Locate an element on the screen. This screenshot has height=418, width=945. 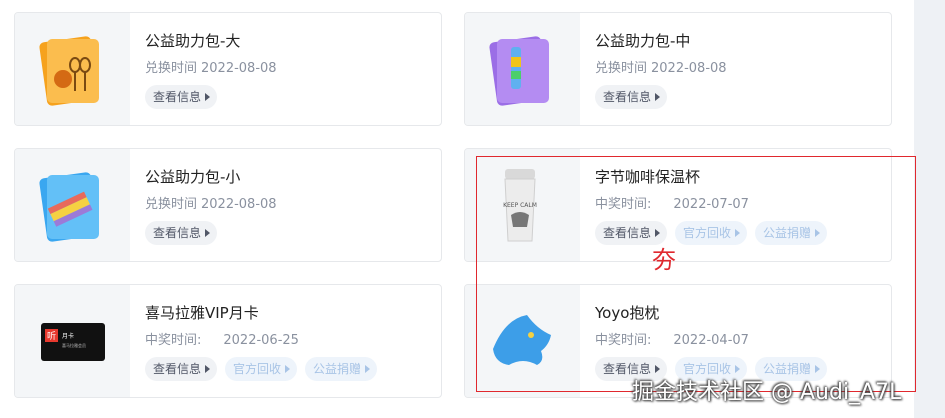
vip-card-title-text: 月卡 is located at coordinates (68, 336).